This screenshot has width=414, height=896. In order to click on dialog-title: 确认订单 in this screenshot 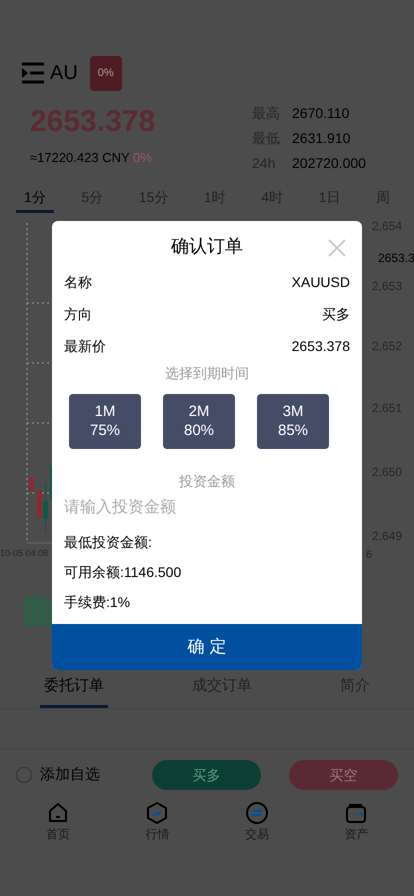, I will do `click(207, 246)`.